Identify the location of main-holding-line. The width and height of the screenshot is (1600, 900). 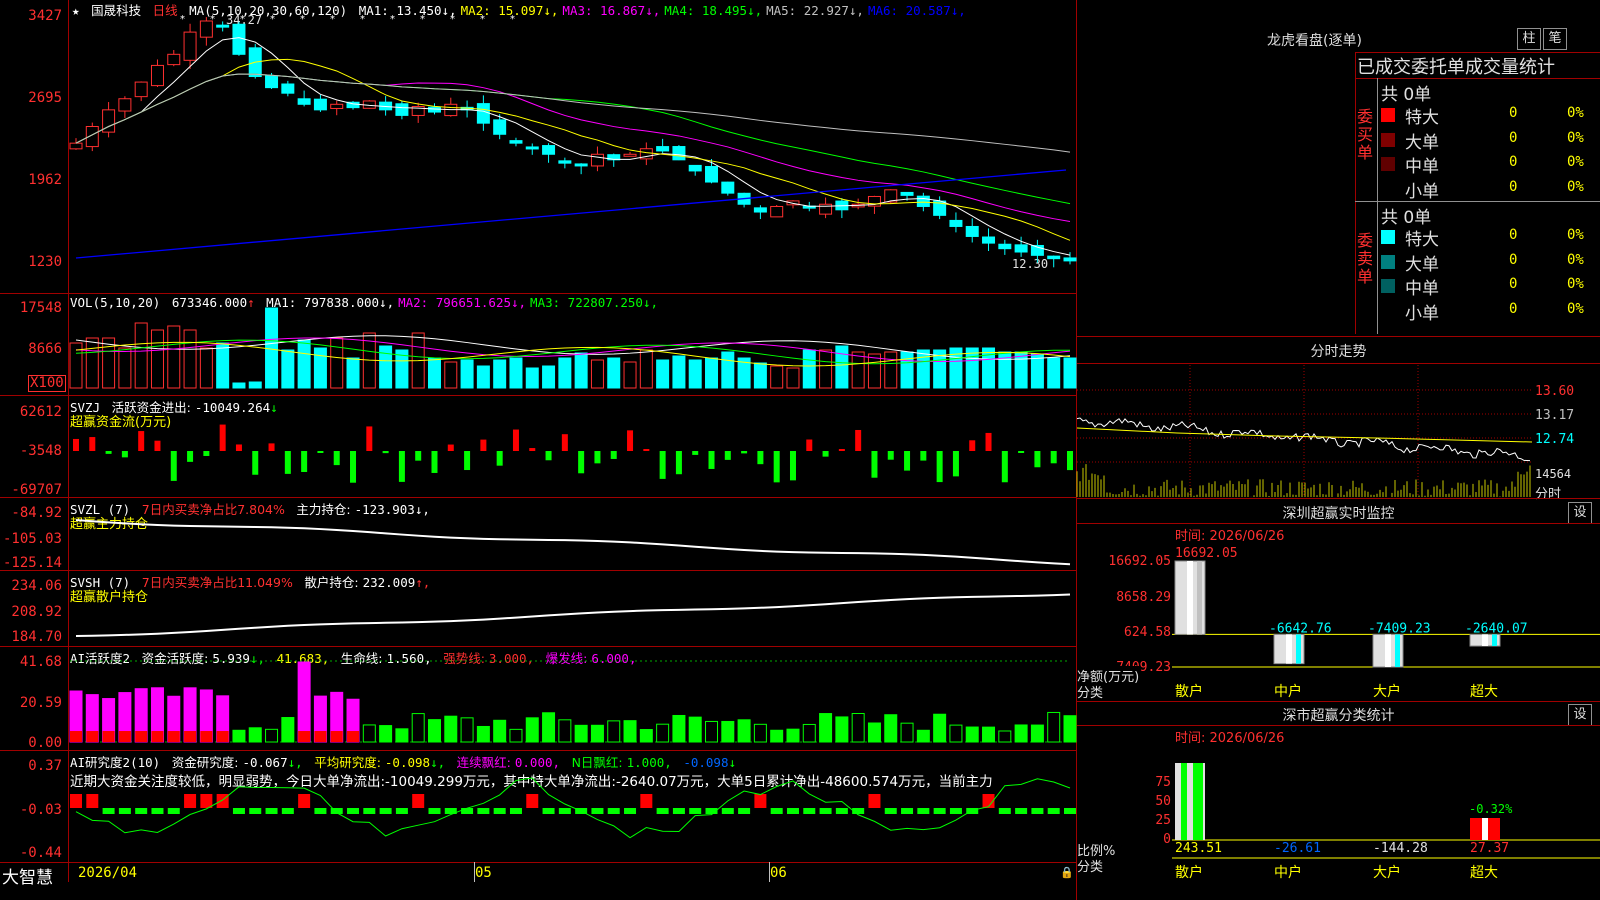
(573, 542).